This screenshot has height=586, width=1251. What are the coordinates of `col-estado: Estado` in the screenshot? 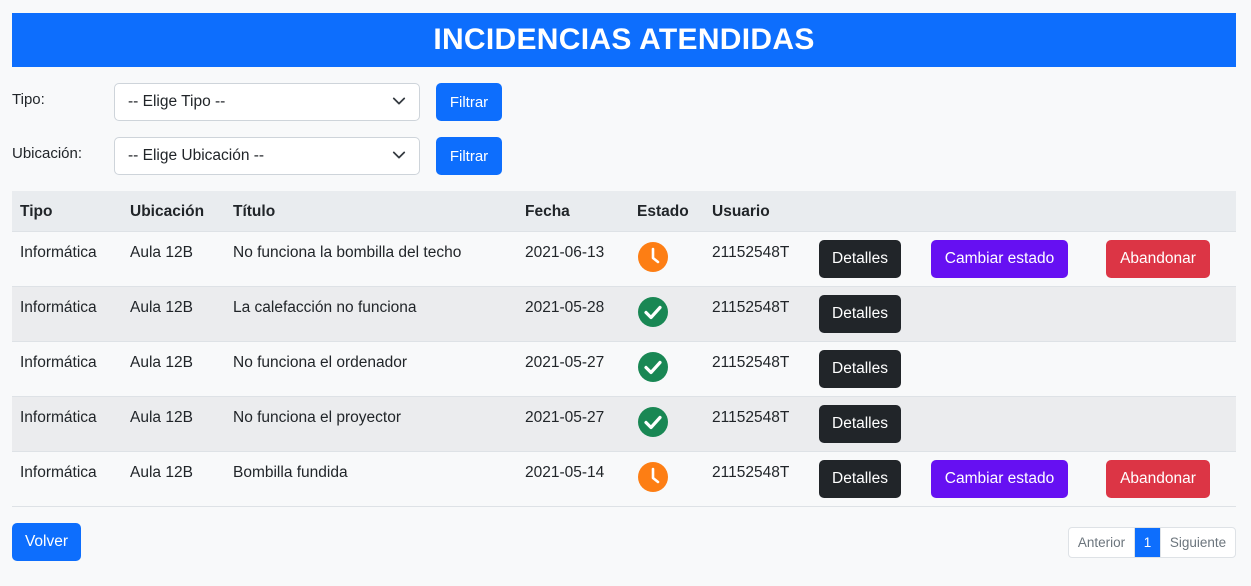 It's located at (663, 211).